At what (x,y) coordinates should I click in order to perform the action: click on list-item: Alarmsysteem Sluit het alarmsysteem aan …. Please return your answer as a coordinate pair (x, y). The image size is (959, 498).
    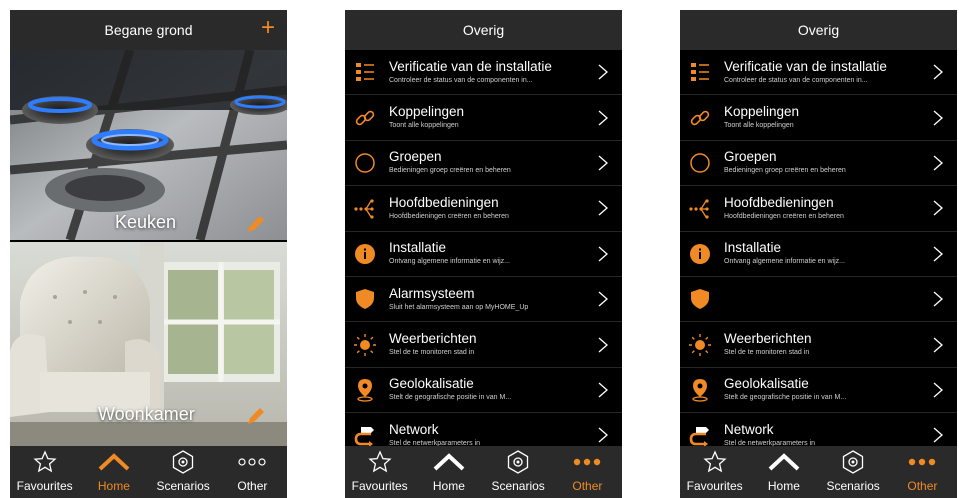
    Looking at the image, I should click on (483, 300).